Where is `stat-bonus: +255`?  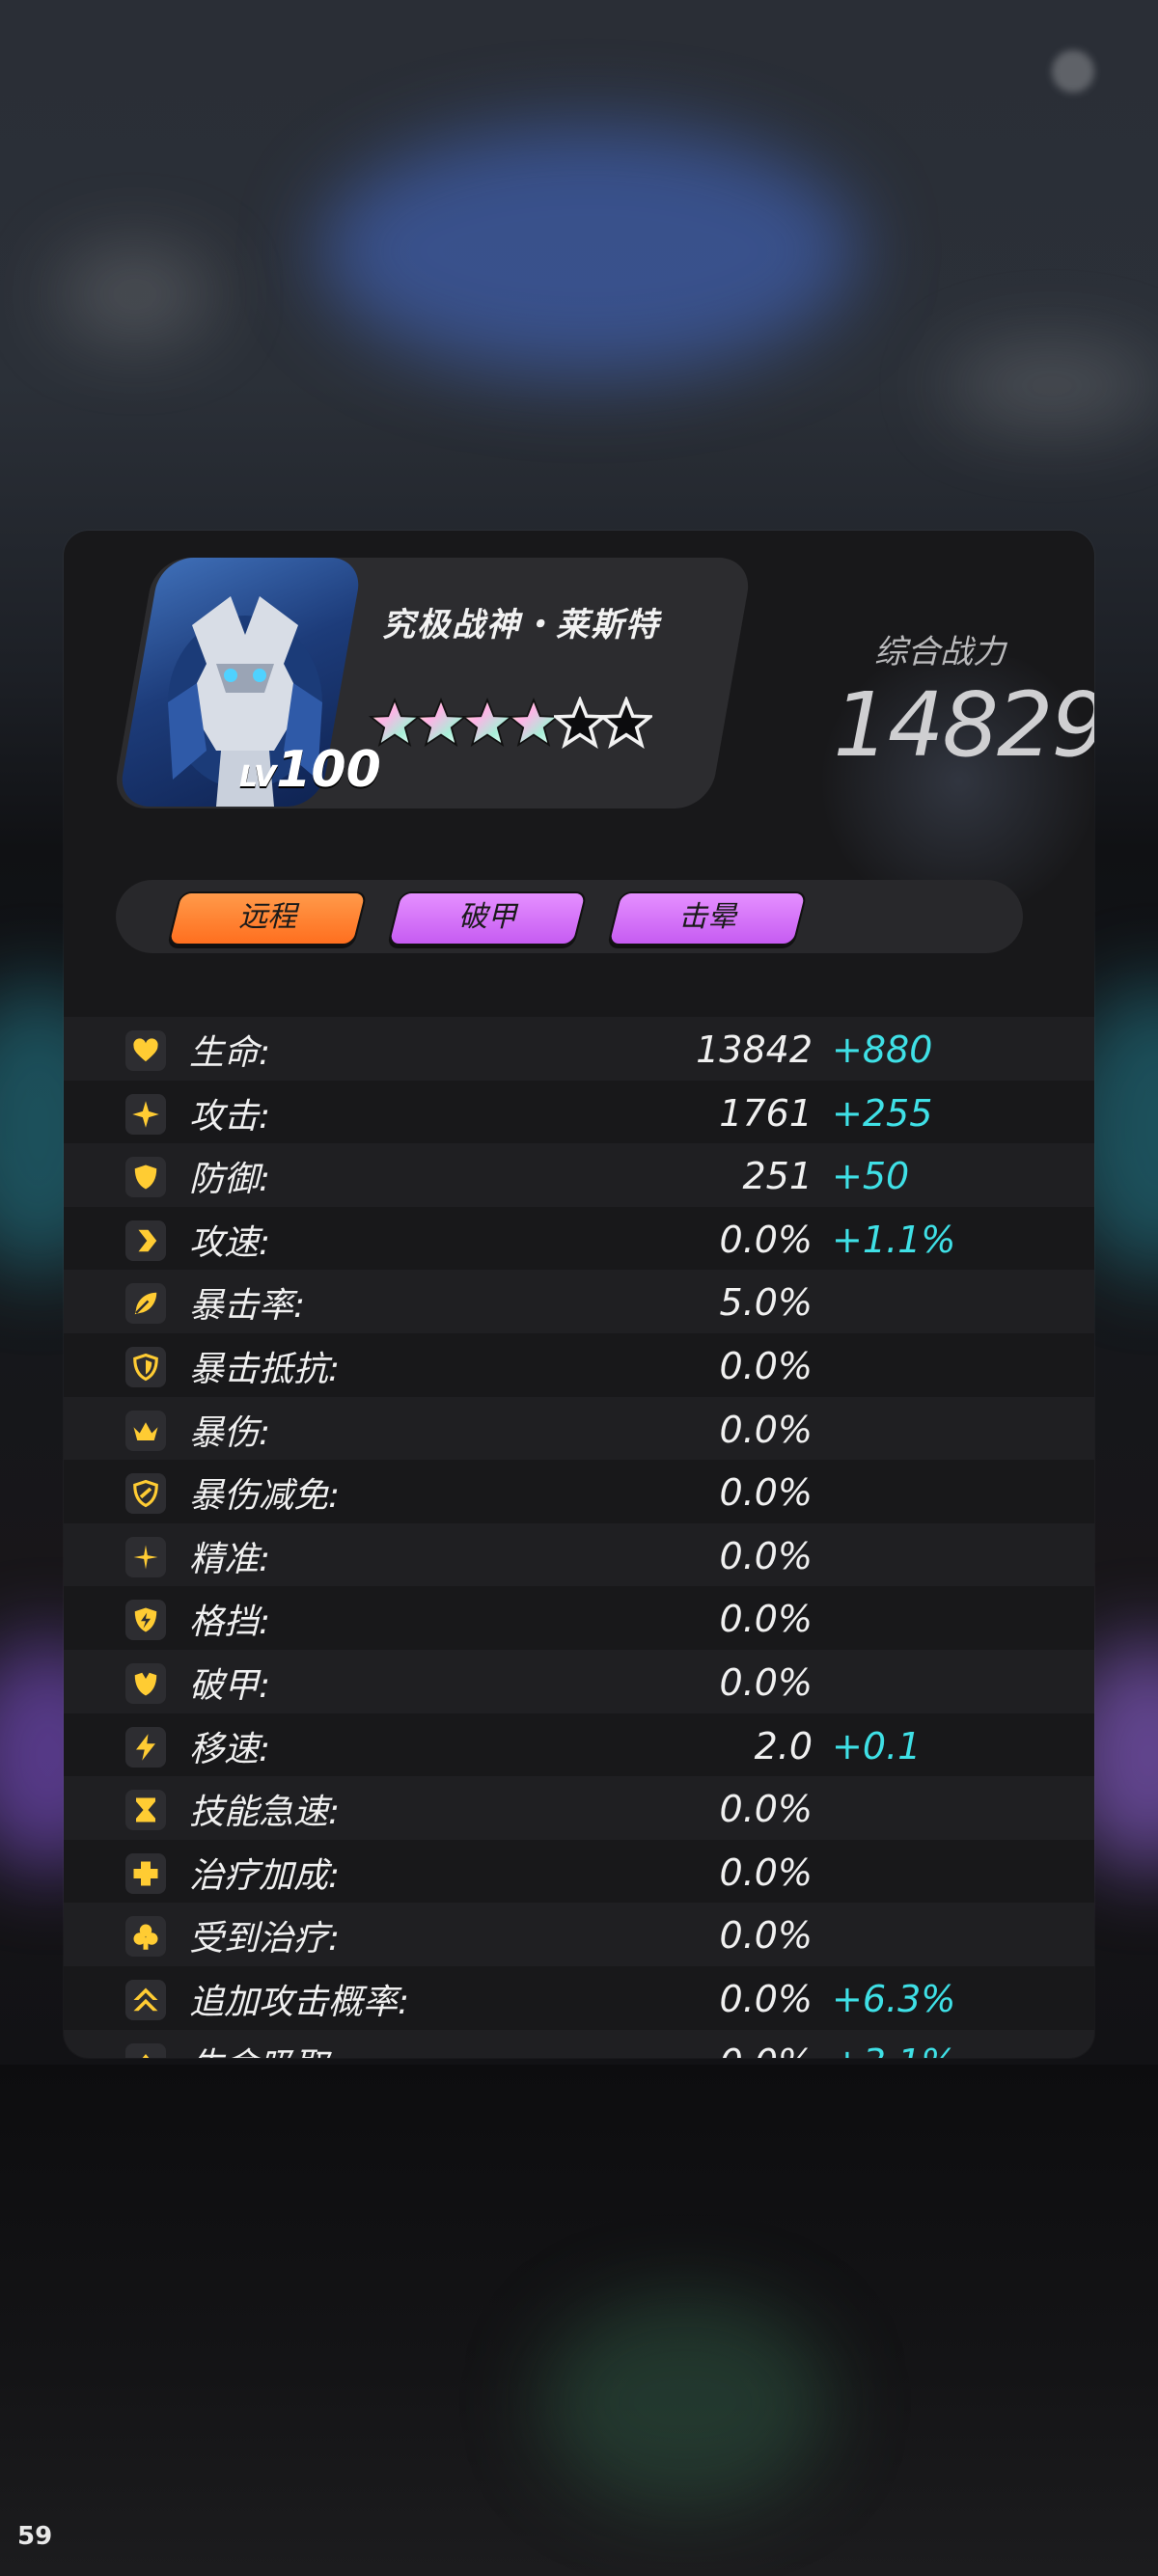 stat-bonus: +255 is located at coordinates (882, 1113).